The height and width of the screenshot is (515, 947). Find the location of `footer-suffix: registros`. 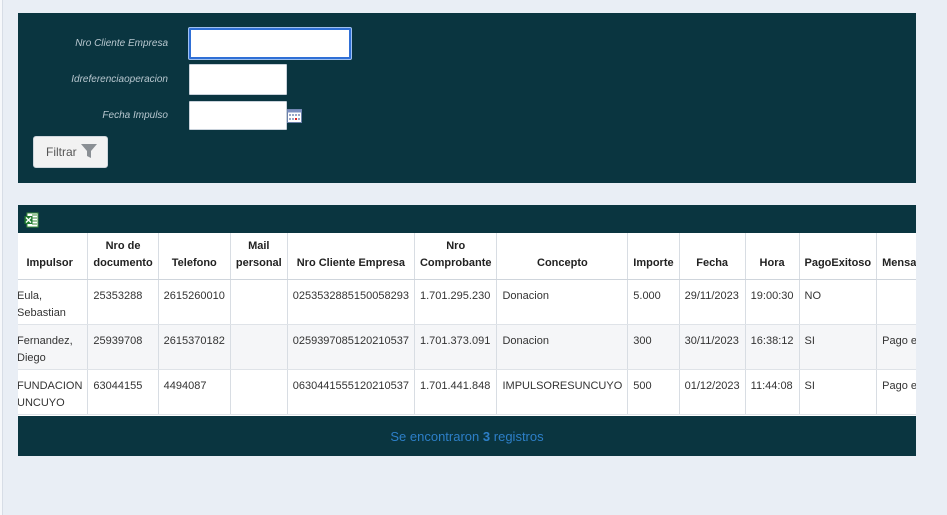

footer-suffix: registros is located at coordinates (518, 436).